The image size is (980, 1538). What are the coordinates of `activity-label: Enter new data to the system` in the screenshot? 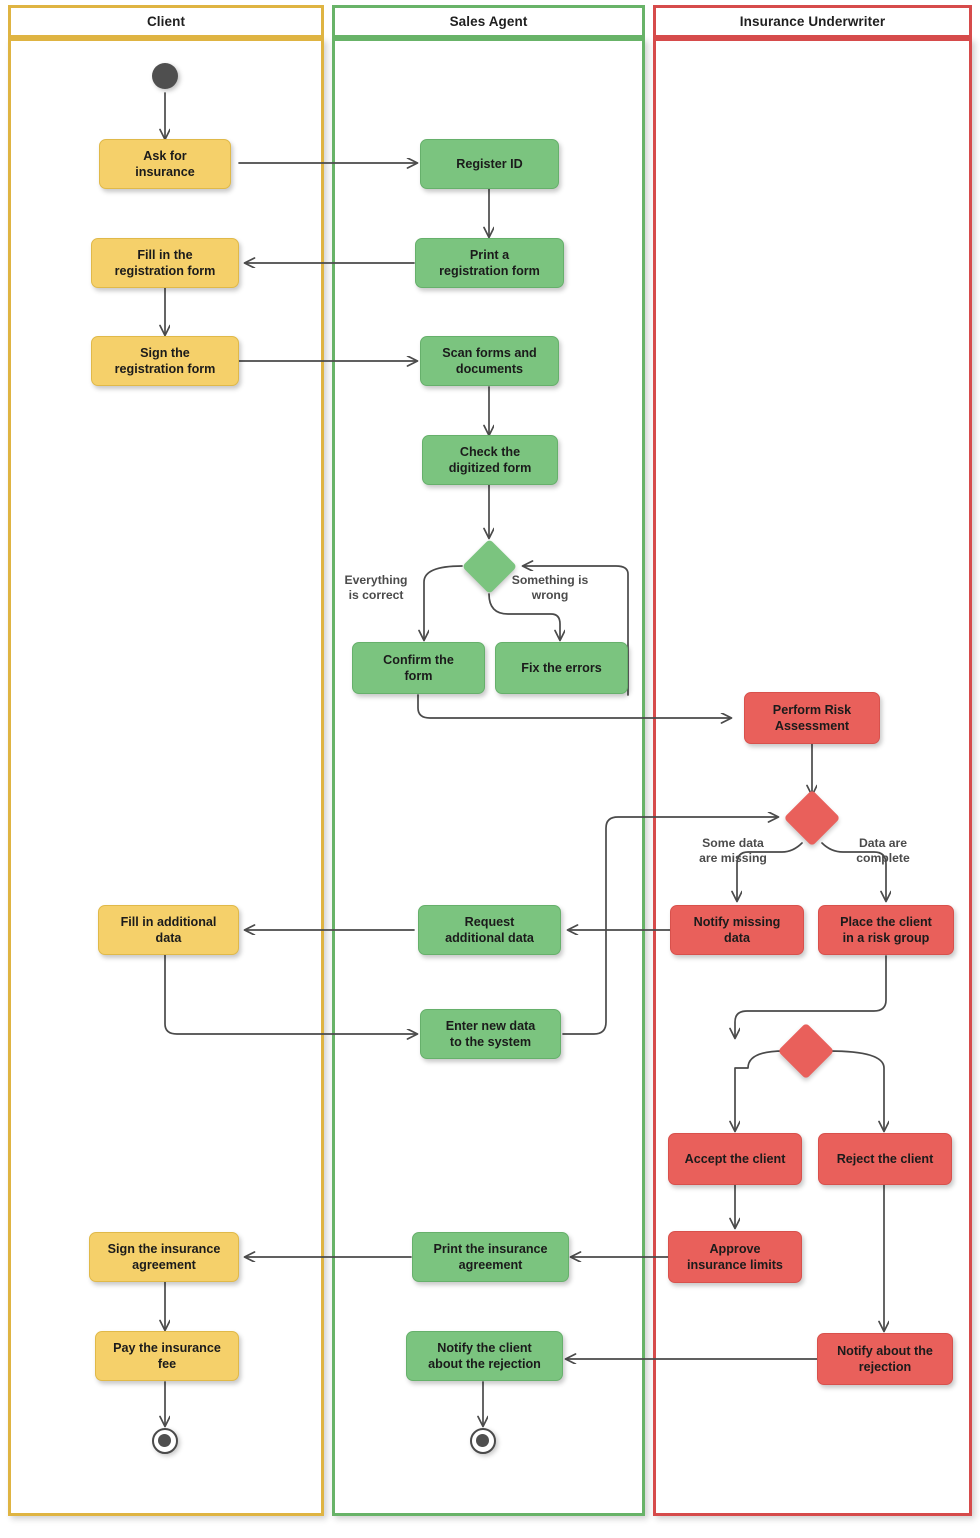 It's located at (490, 1033).